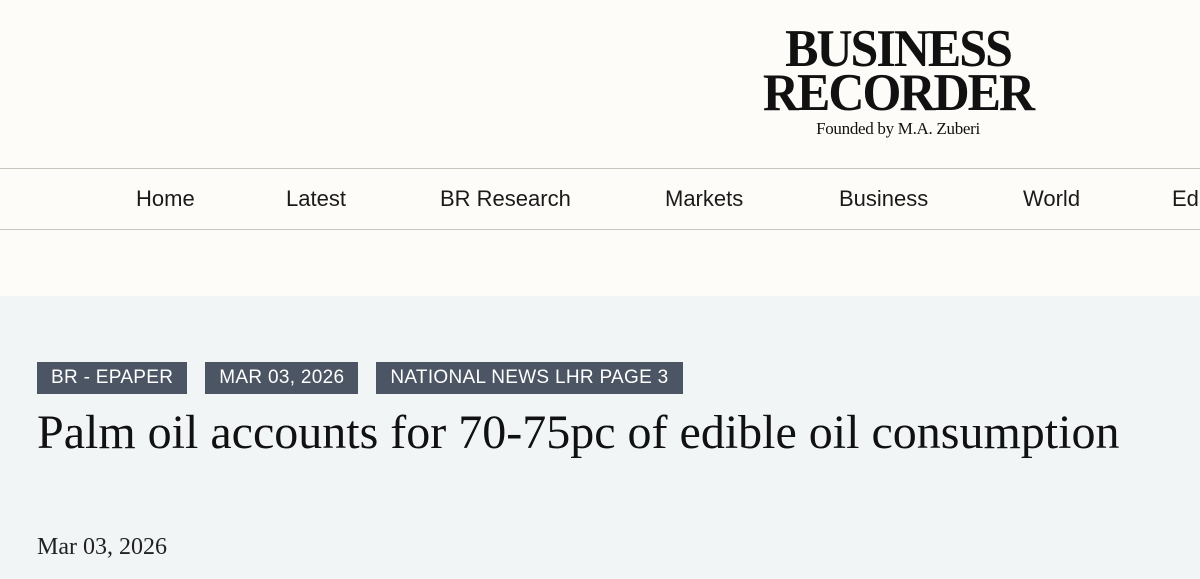  I want to click on nav-item-home: Home, so click(165, 199).